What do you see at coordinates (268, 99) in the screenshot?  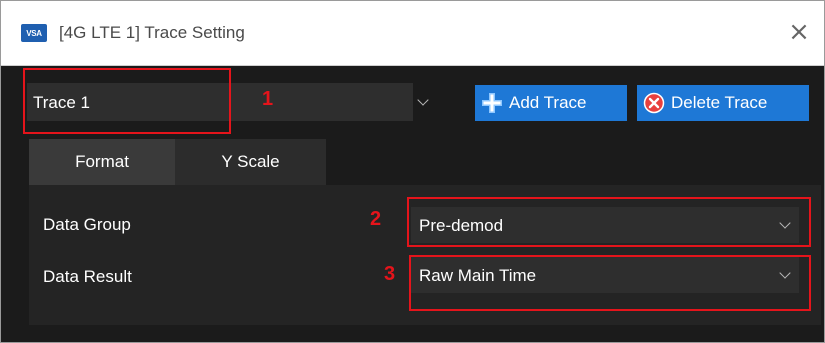 I see `annotation-number-1: 1` at bounding box center [268, 99].